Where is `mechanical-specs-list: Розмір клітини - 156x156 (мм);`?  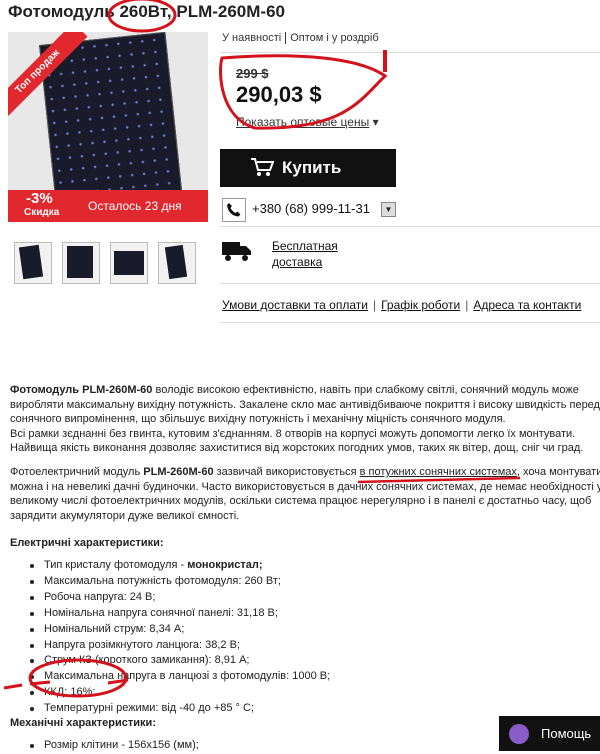
mechanical-specs-list: Розмір клітини - 156x156 (мм); is located at coordinates (104, 746).